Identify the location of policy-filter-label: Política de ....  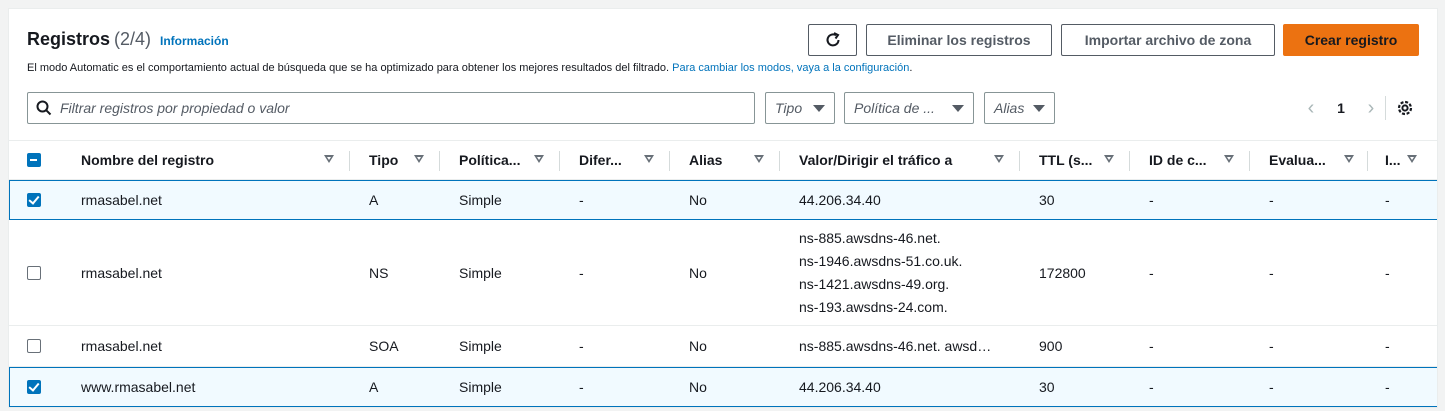
(894, 108).